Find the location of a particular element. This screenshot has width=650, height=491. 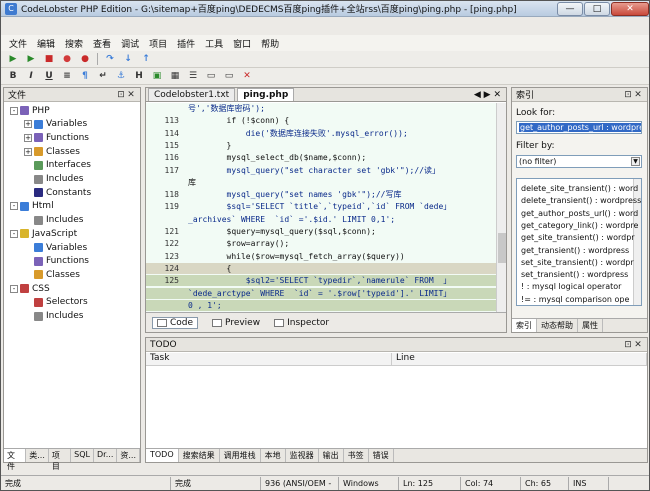

new-file-icon: ▶ is located at coordinates (13, 59).